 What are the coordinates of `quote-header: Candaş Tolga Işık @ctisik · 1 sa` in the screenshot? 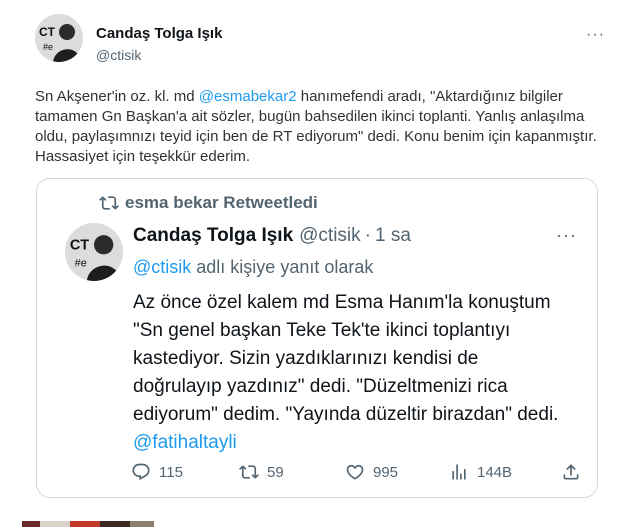 It's located at (272, 236).